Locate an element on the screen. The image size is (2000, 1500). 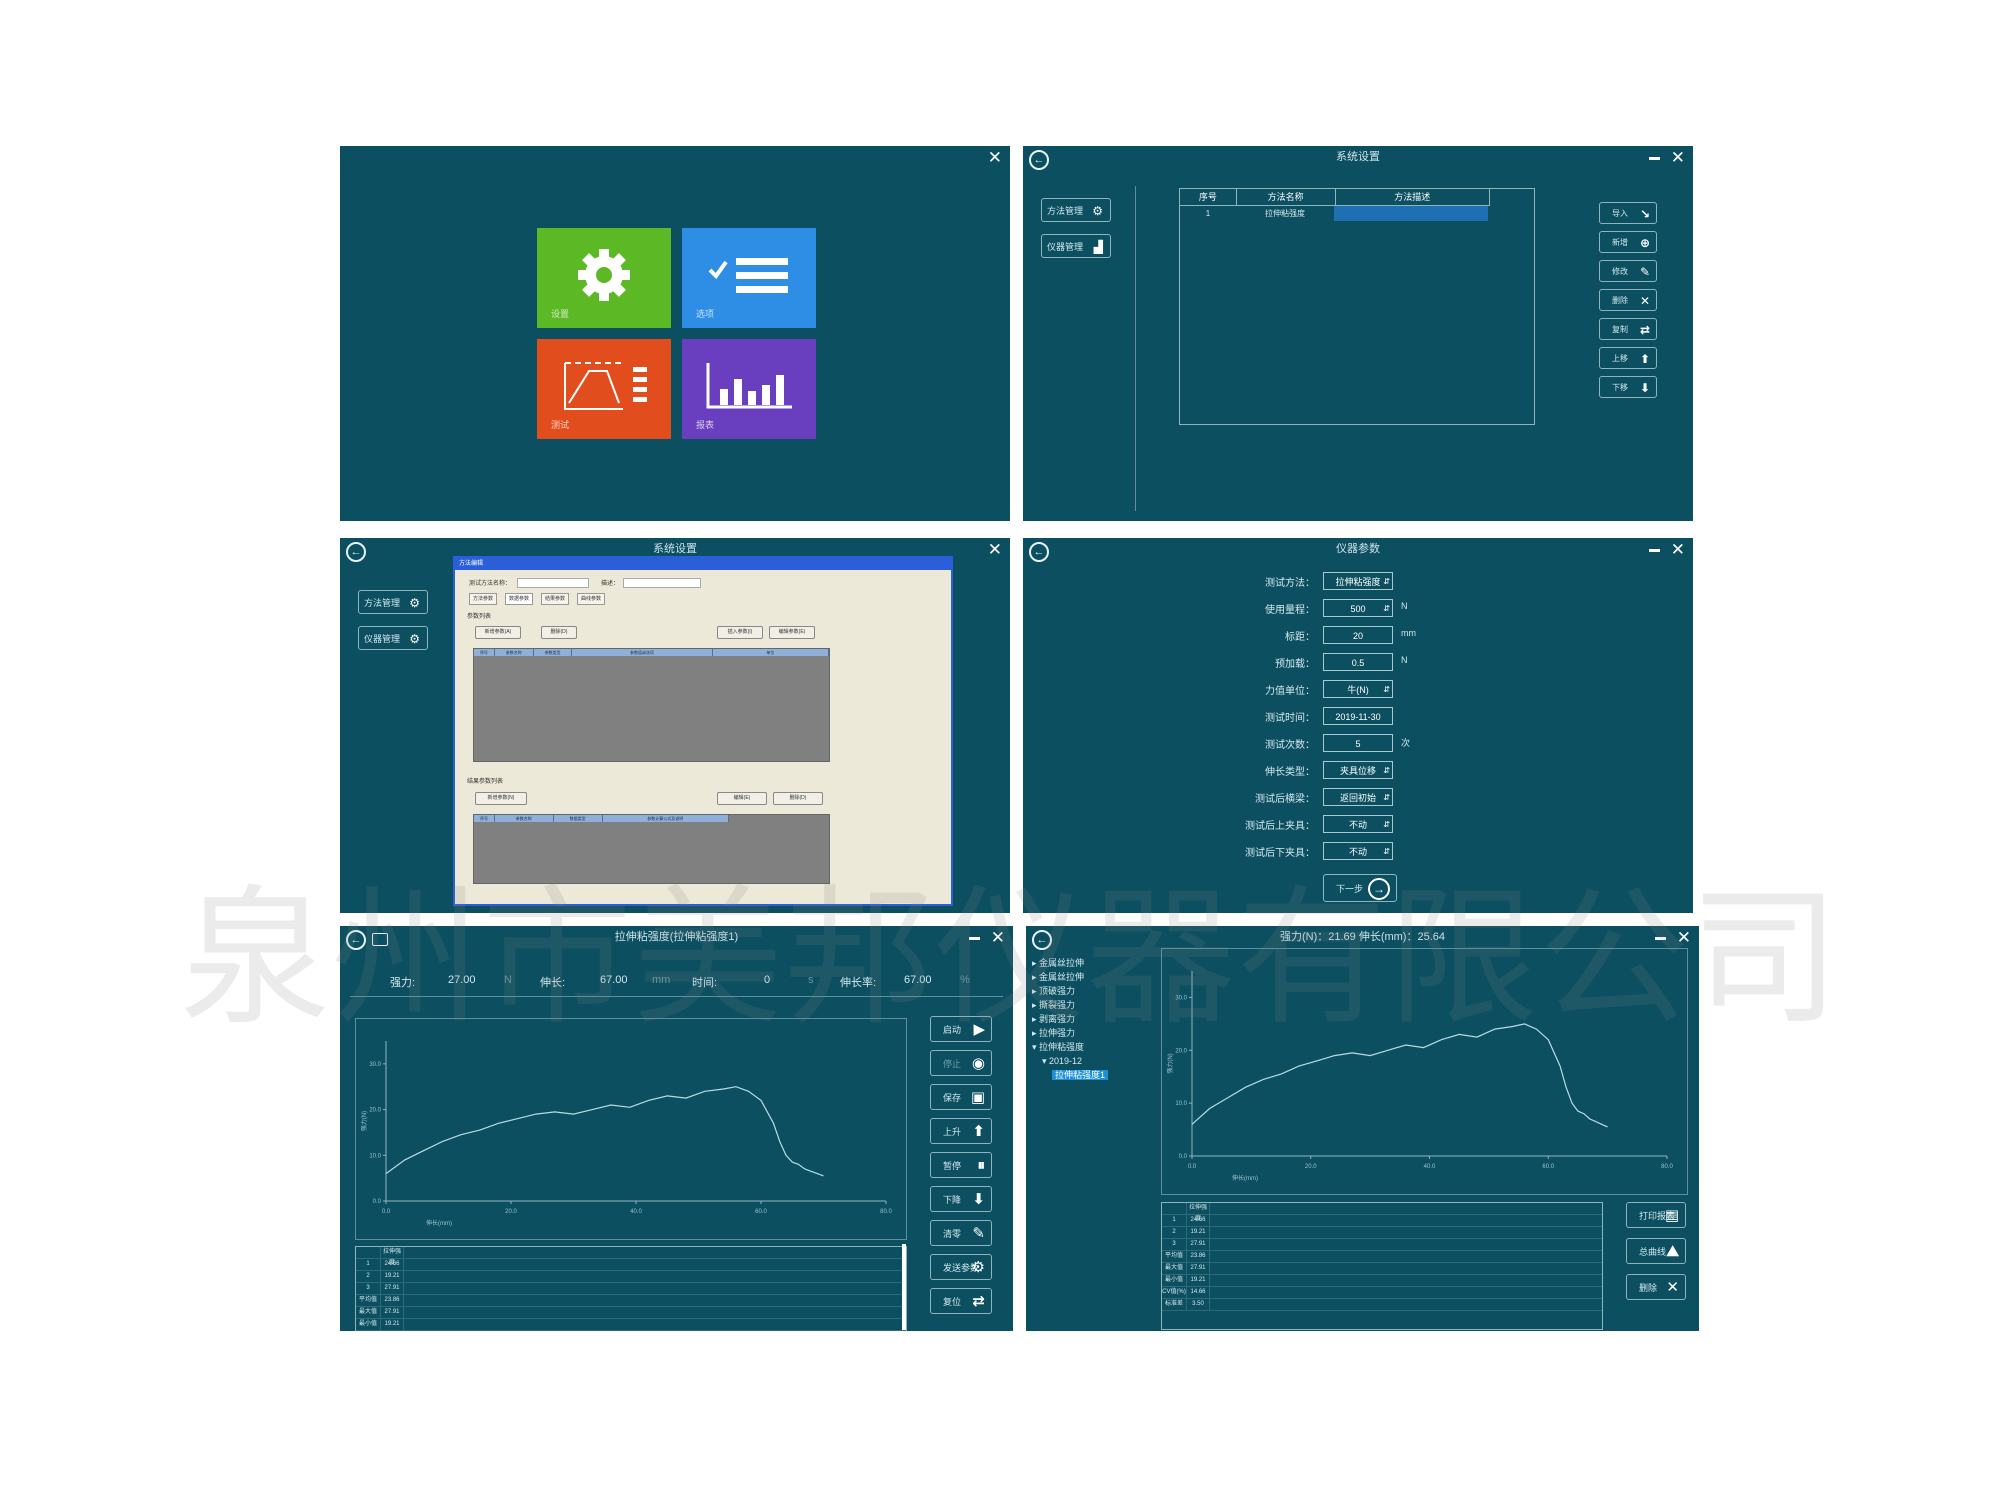
param-input: 20 is located at coordinates (1358, 635).